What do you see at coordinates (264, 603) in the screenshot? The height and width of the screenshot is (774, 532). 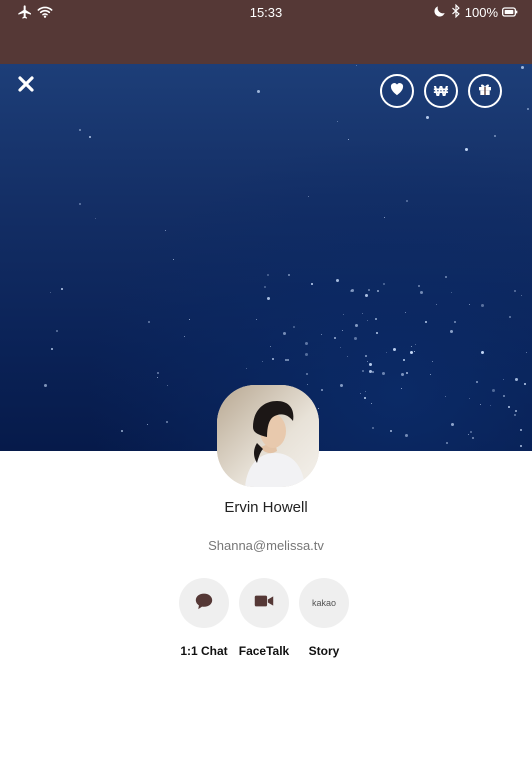 I see `facetalk-button` at bounding box center [264, 603].